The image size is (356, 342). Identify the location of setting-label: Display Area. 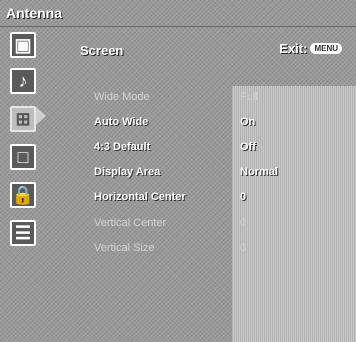
(127, 172).